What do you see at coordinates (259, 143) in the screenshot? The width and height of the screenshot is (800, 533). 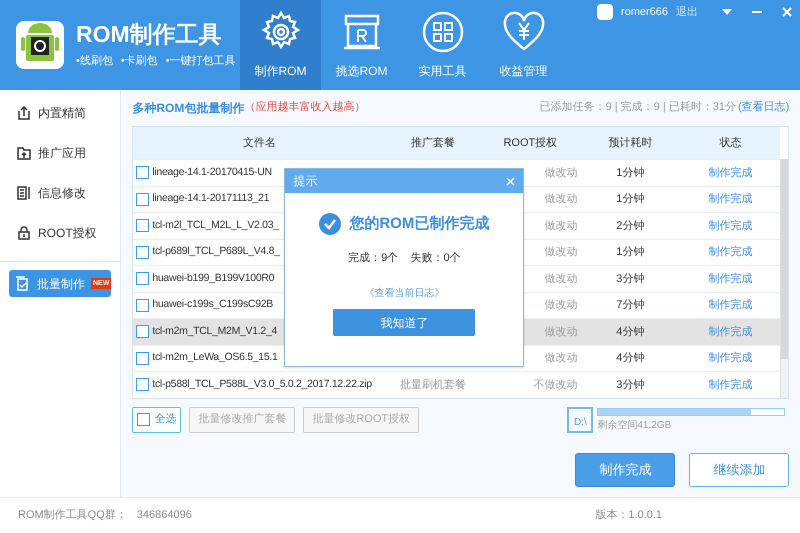 I see `column-header: 文件名` at bounding box center [259, 143].